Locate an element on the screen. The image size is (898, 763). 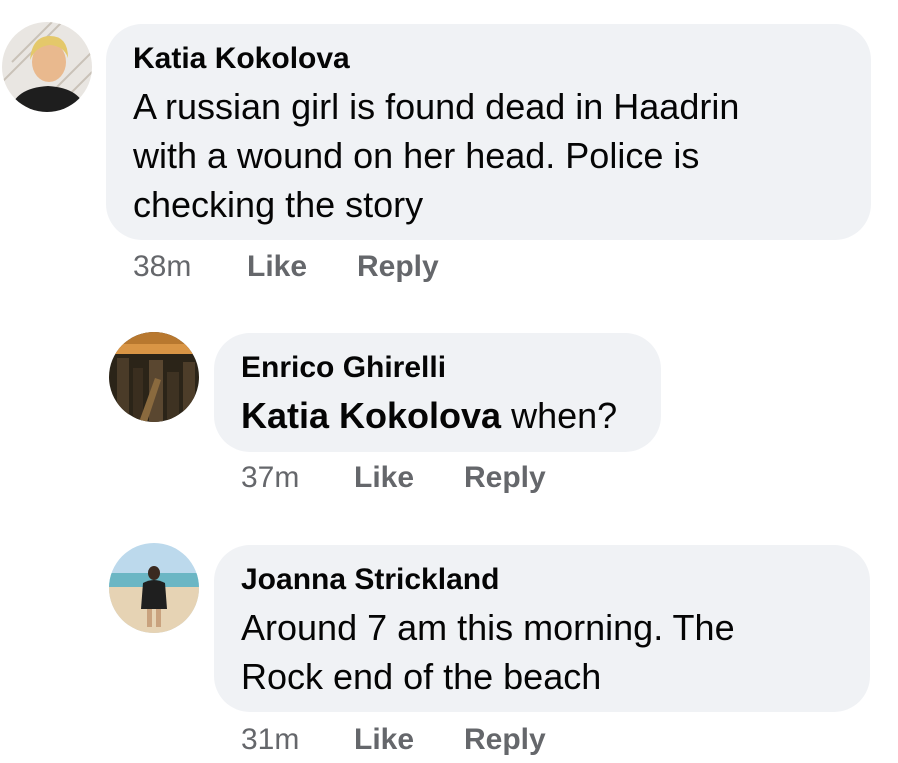
comment-text-line: checking the story is located at coordinates (278, 204).